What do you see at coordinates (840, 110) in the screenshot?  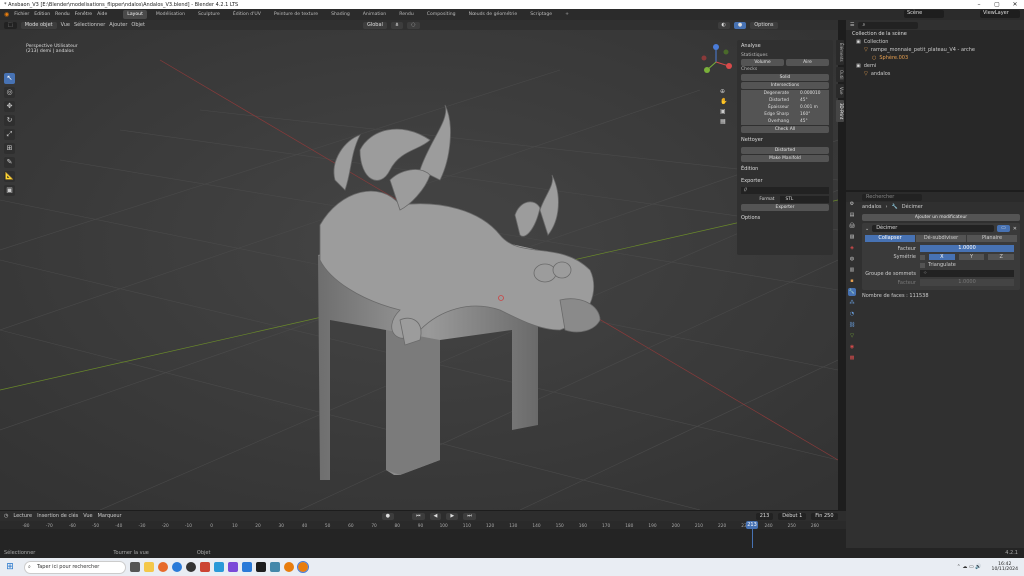 I see `tab-3d-print: 3D-Print` at bounding box center [840, 110].